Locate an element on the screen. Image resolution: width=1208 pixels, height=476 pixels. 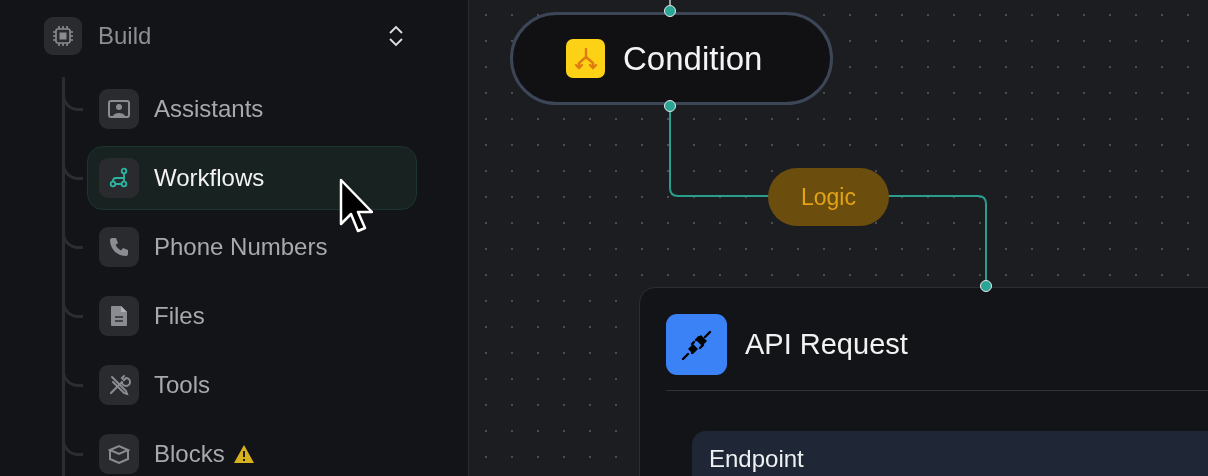
plug-icon is located at coordinates (696, 344).